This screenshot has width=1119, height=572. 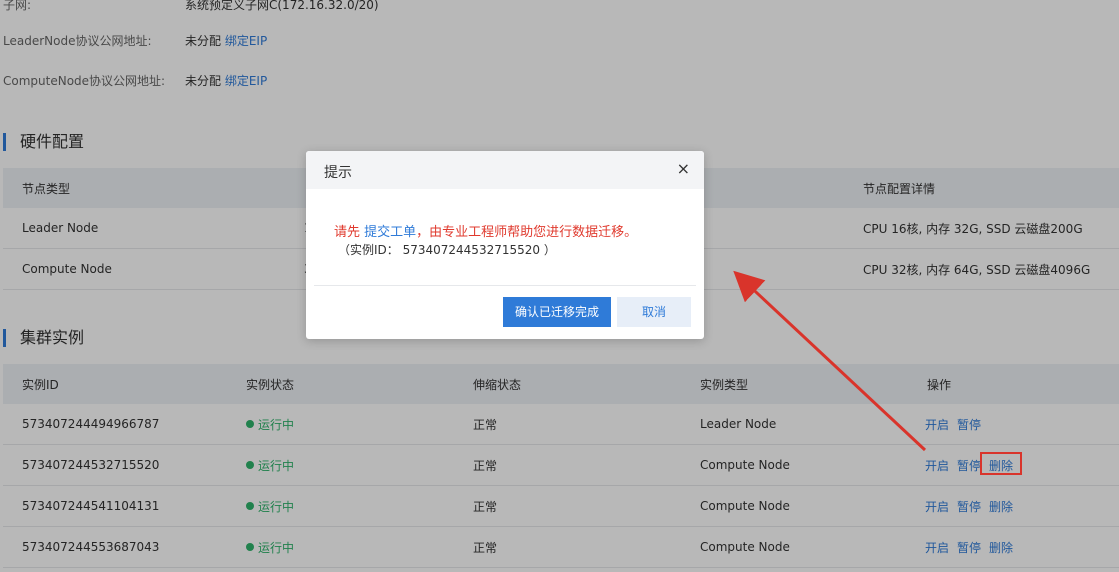 What do you see at coordinates (683, 168) in the screenshot?
I see `close-icon: ×` at bounding box center [683, 168].